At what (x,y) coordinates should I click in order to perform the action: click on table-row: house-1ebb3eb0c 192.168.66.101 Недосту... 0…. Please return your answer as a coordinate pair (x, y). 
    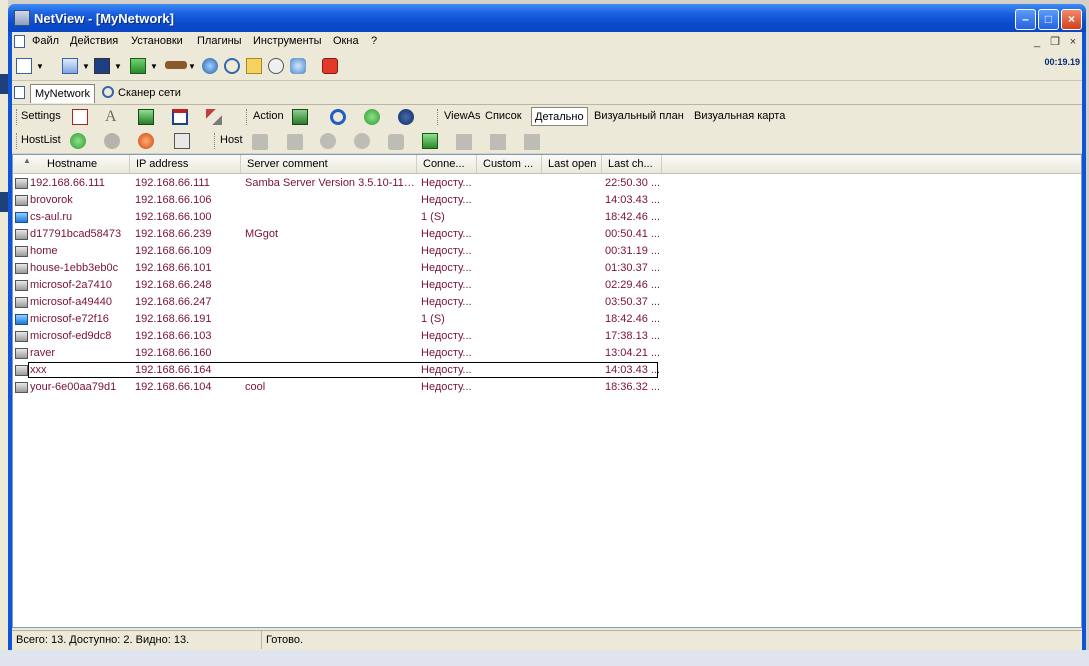
    Looking at the image, I should click on (547, 268).